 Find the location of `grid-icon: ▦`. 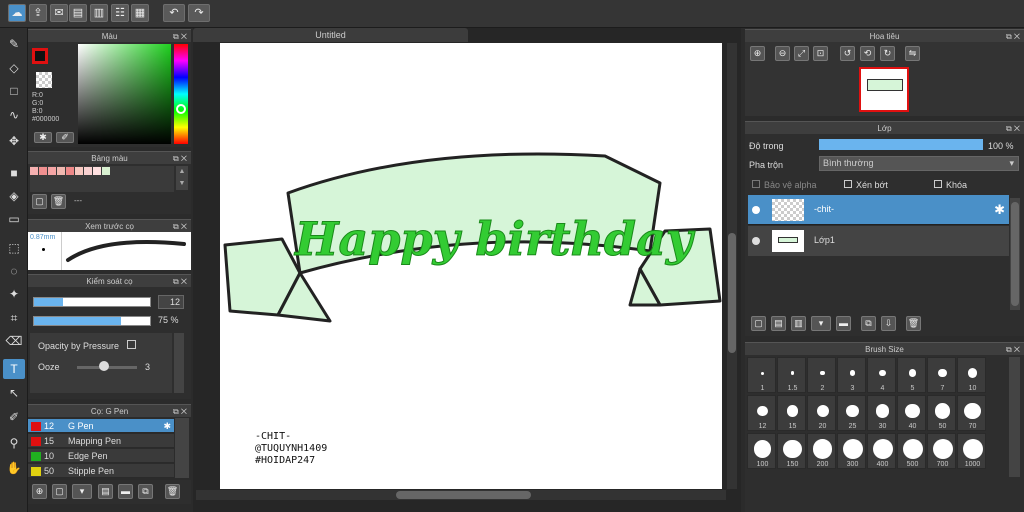

grid-icon: ▦ is located at coordinates (140, 13).